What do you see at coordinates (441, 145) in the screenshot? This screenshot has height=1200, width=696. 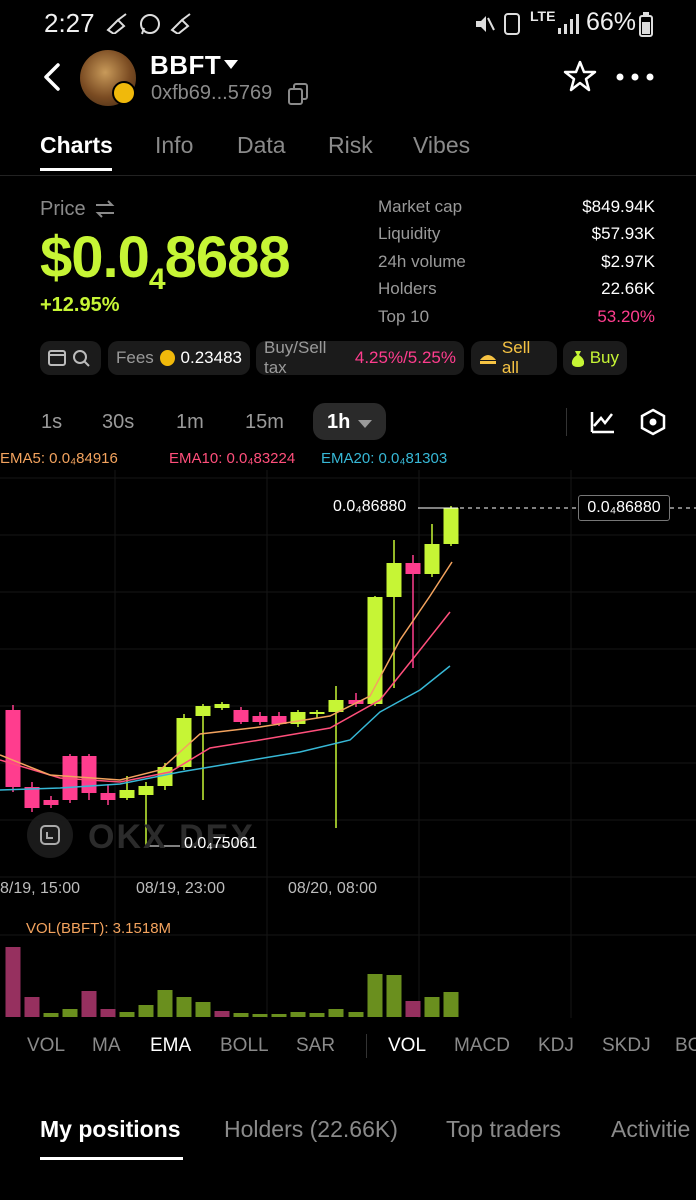 I see `tab-vibes: Vibes` at bounding box center [441, 145].